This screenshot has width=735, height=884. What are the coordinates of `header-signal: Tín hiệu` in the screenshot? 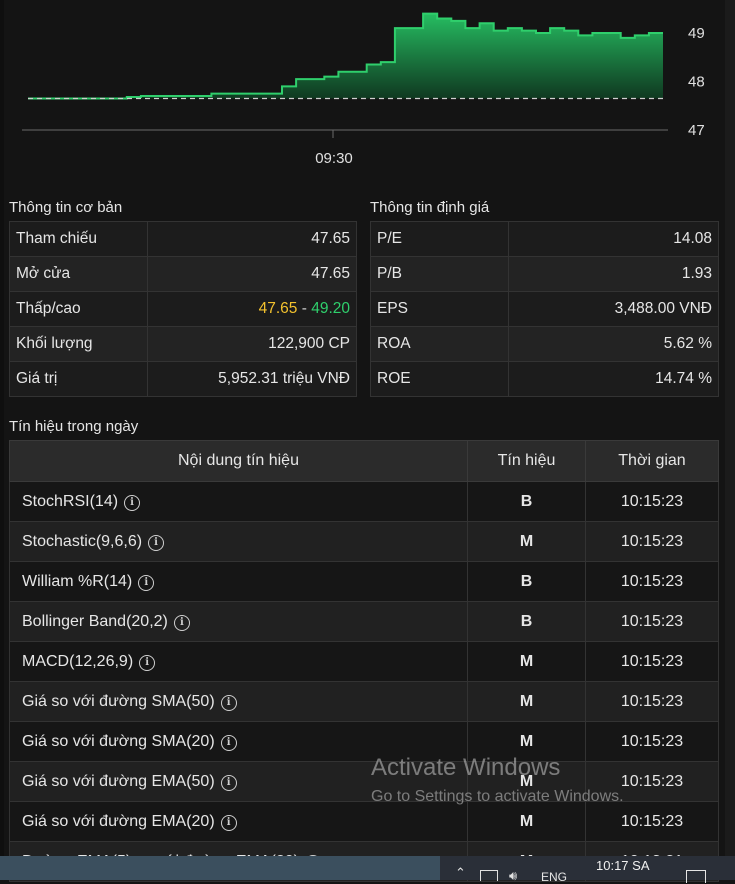 It's located at (526, 461).